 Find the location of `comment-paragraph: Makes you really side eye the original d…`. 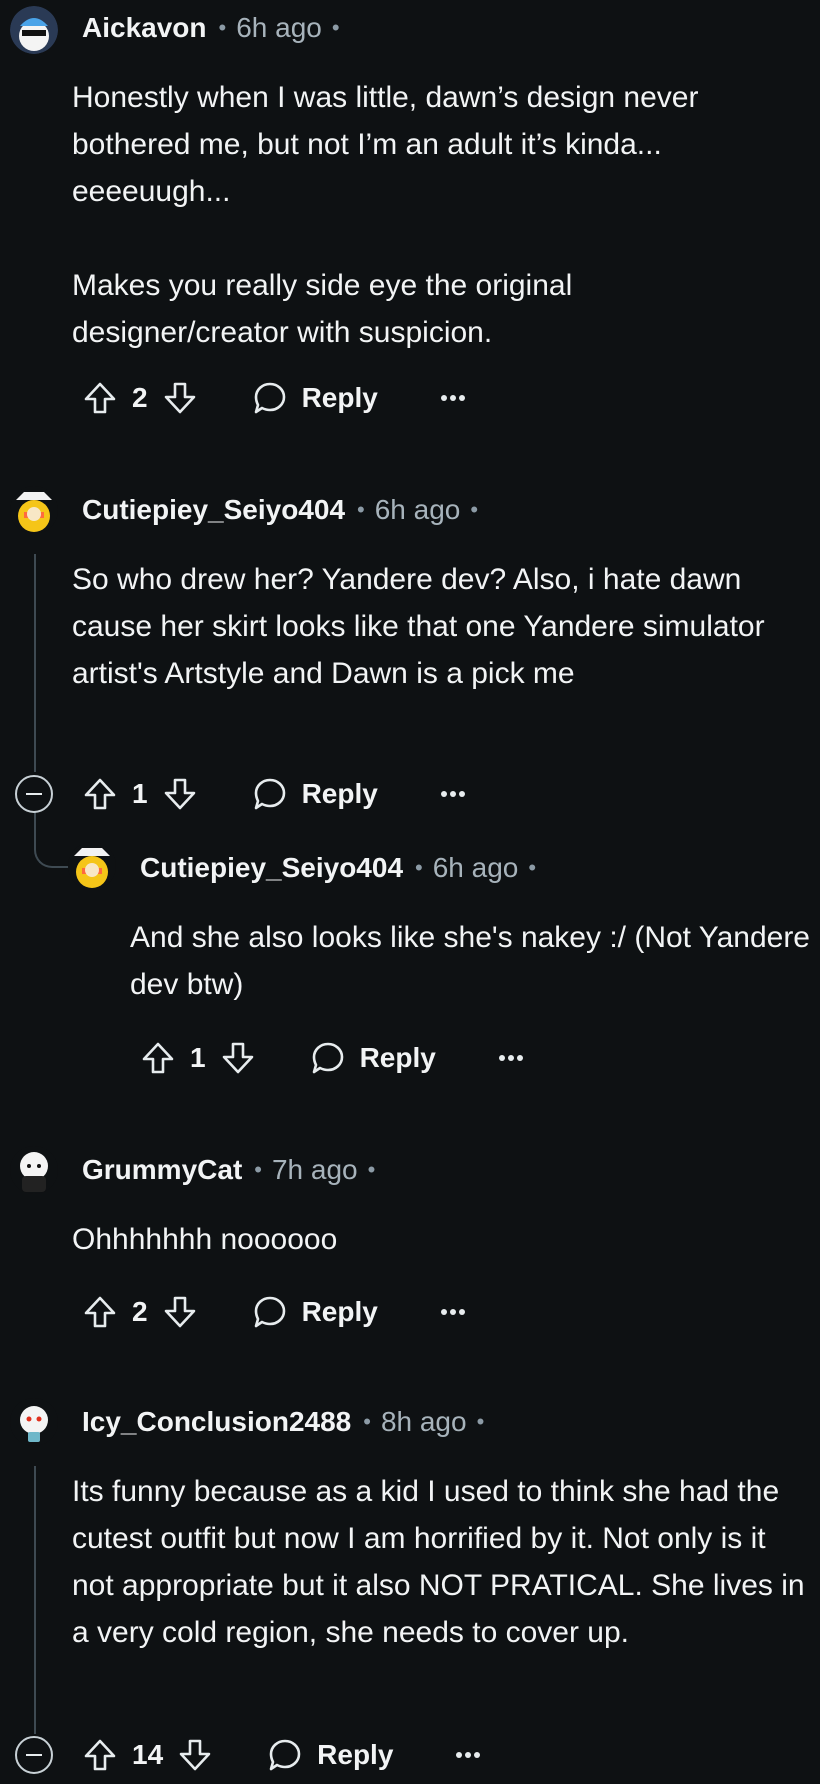

comment-paragraph: Makes you really side eye the original d… is located at coordinates (322, 309).